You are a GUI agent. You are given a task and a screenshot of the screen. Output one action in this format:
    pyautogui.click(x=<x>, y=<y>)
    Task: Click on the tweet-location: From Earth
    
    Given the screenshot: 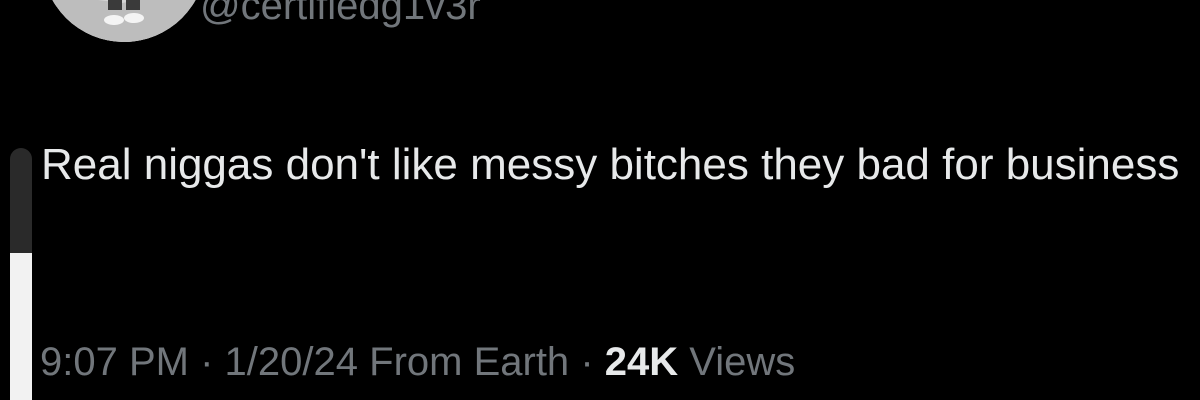 What is the action you would take?
    pyautogui.click(x=469, y=362)
    